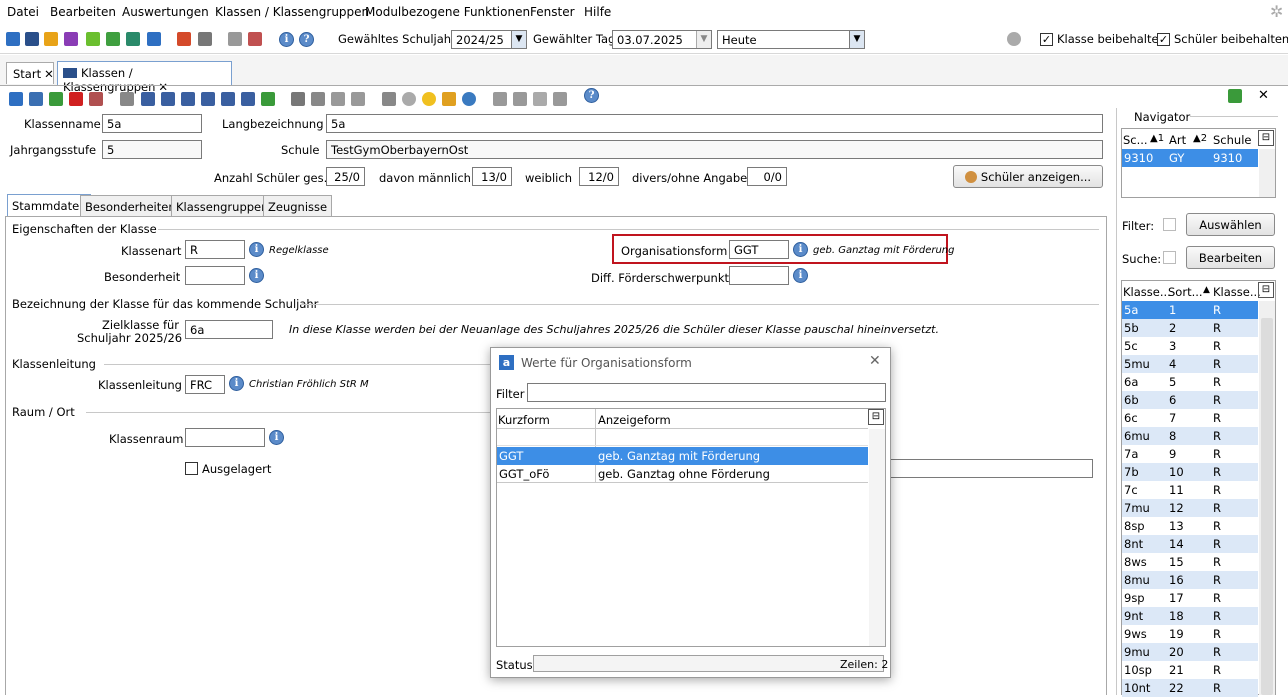  Describe the element at coordinates (1190, 508) in the screenshot. I see `class-row: 7mu 12 R` at that location.